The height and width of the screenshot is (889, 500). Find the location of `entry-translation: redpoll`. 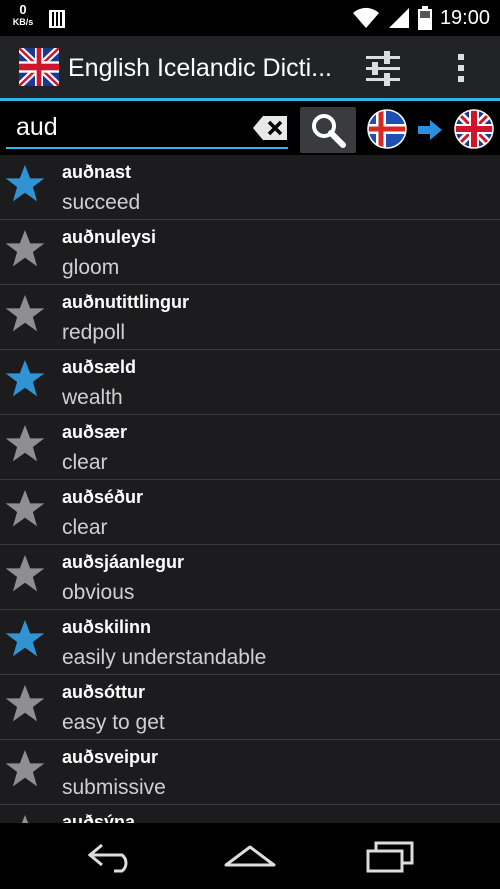

entry-translation: redpoll is located at coordinates (94, 332).